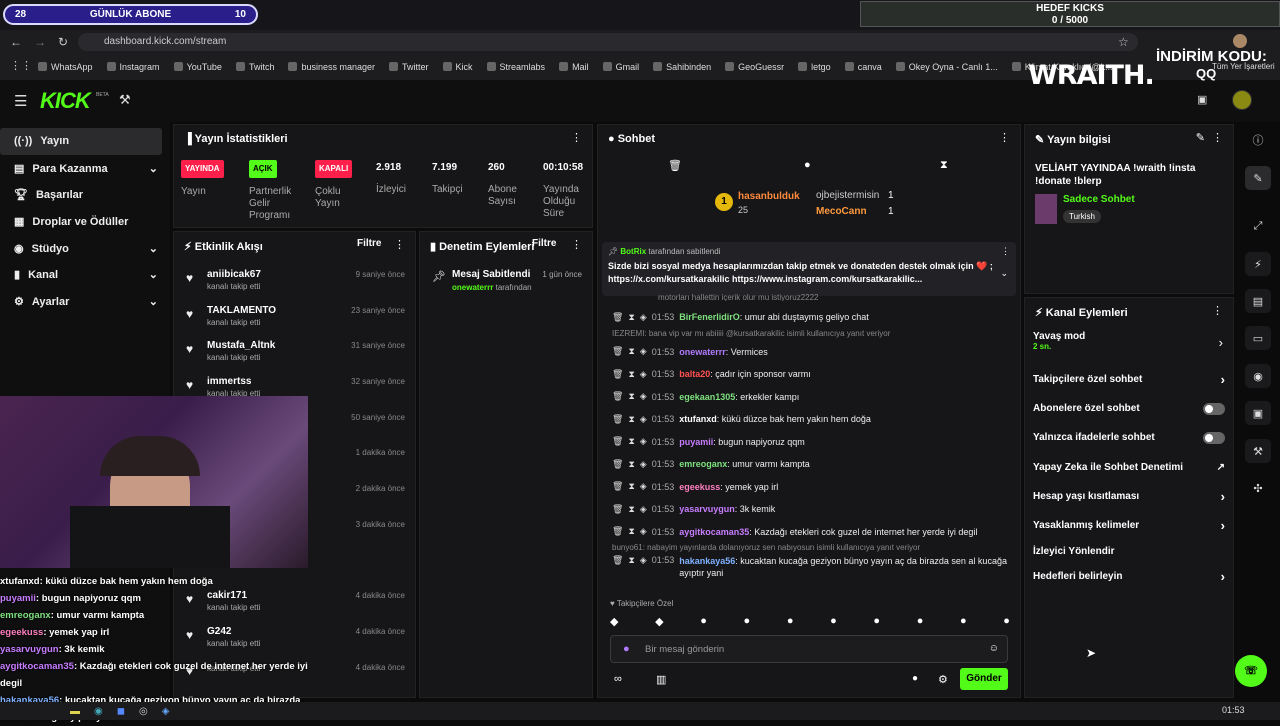 The image size is (1280, 726). I want to click on top-gifter-1: ojbejistermisin, so click(847, 195).